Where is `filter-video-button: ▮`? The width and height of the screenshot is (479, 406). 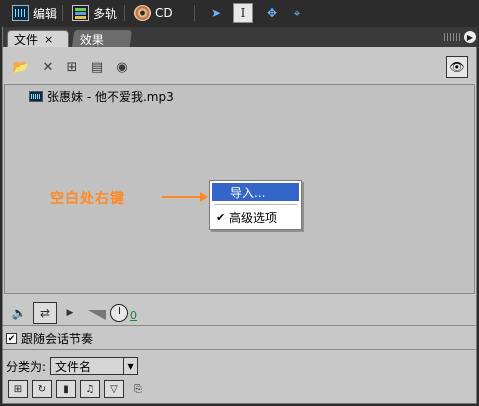 filter-video-button: ▮ is located at coordinates (66, 389).